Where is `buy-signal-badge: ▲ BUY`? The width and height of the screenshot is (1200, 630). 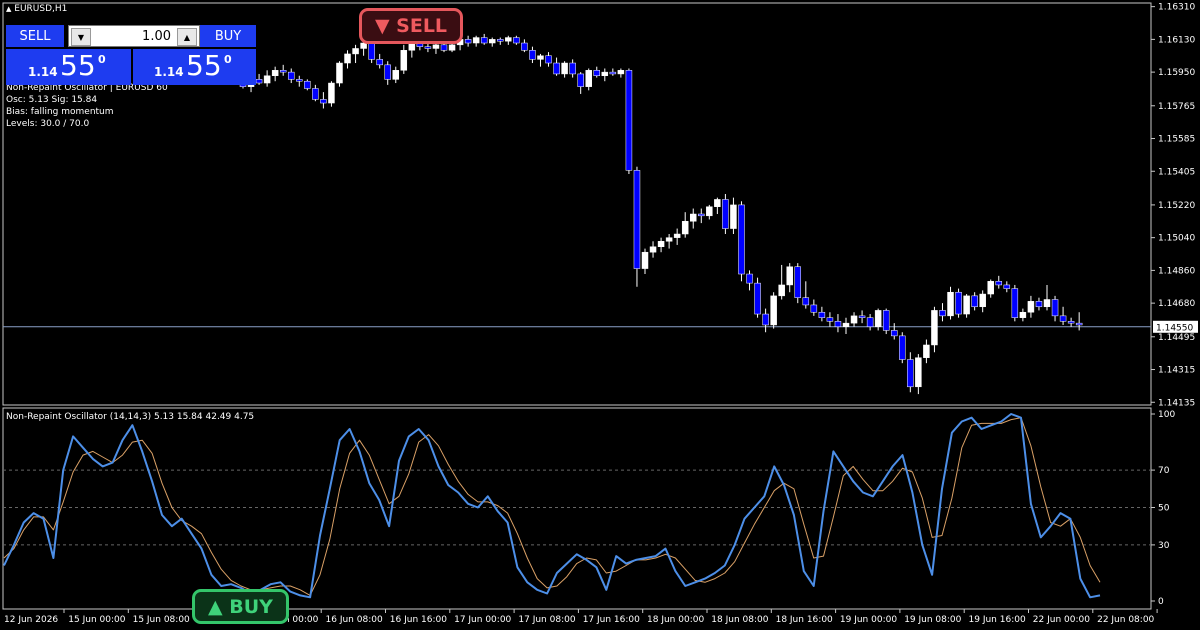
buy-signal-badge: ▲ BUY is located at coordinates (240, 606).